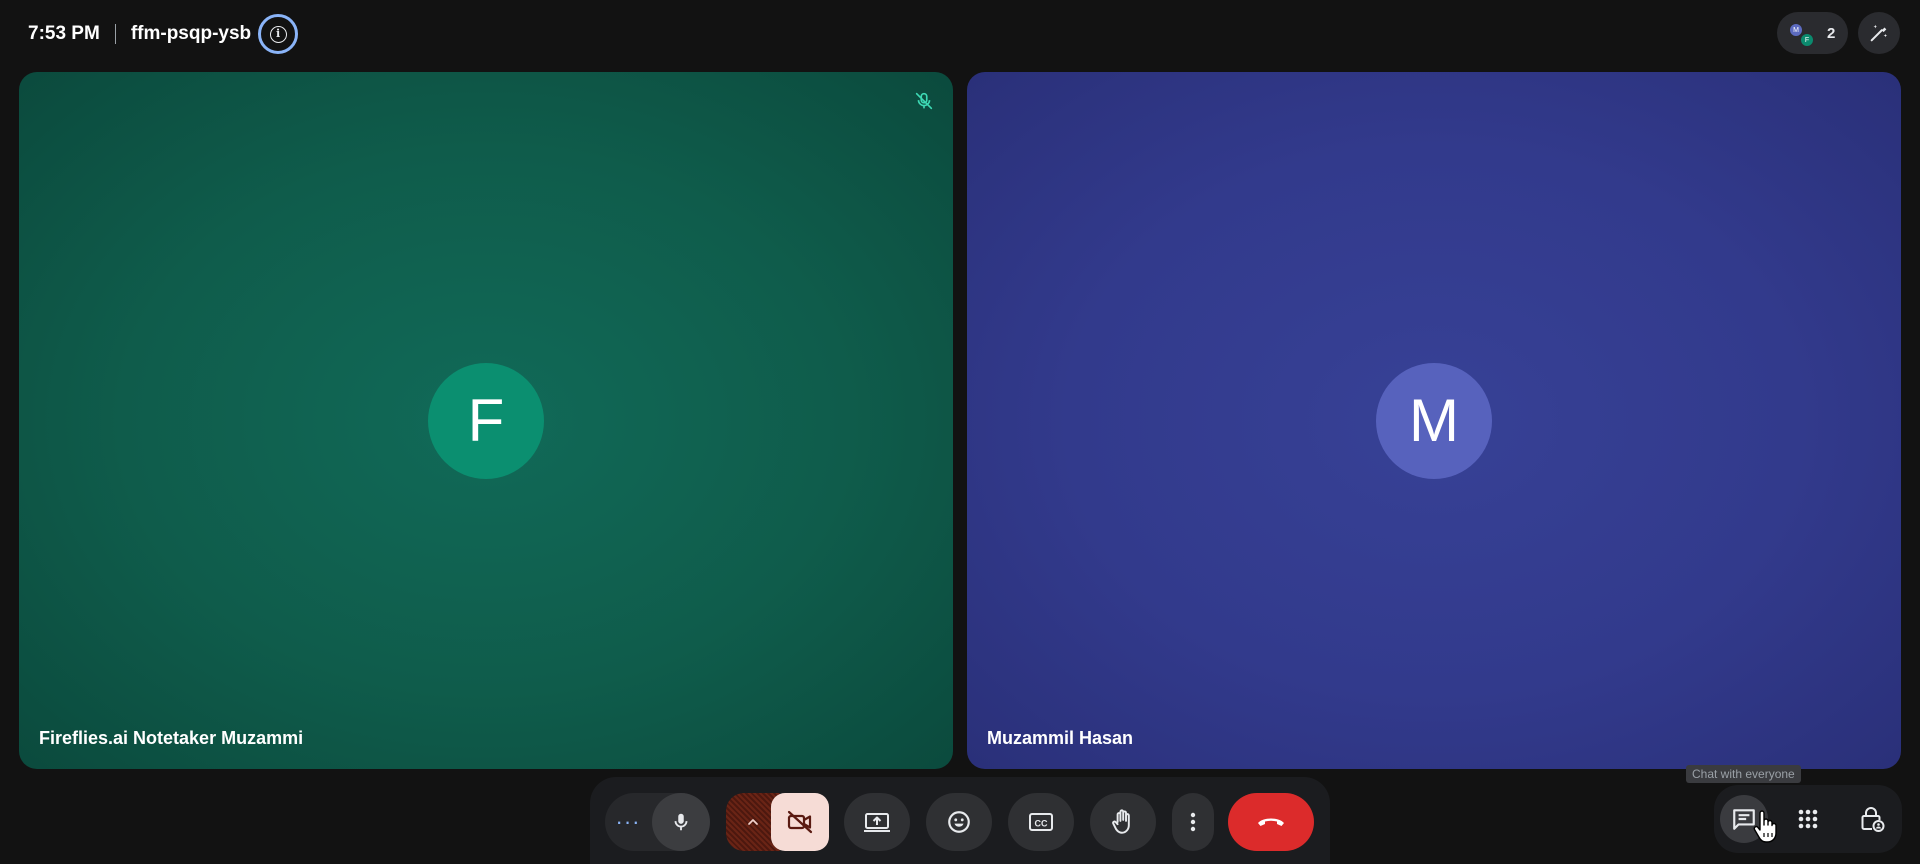 The height and width of the screenshot is (864, 1920). I want to click on participant-avatar: M, so click(1434, 420).